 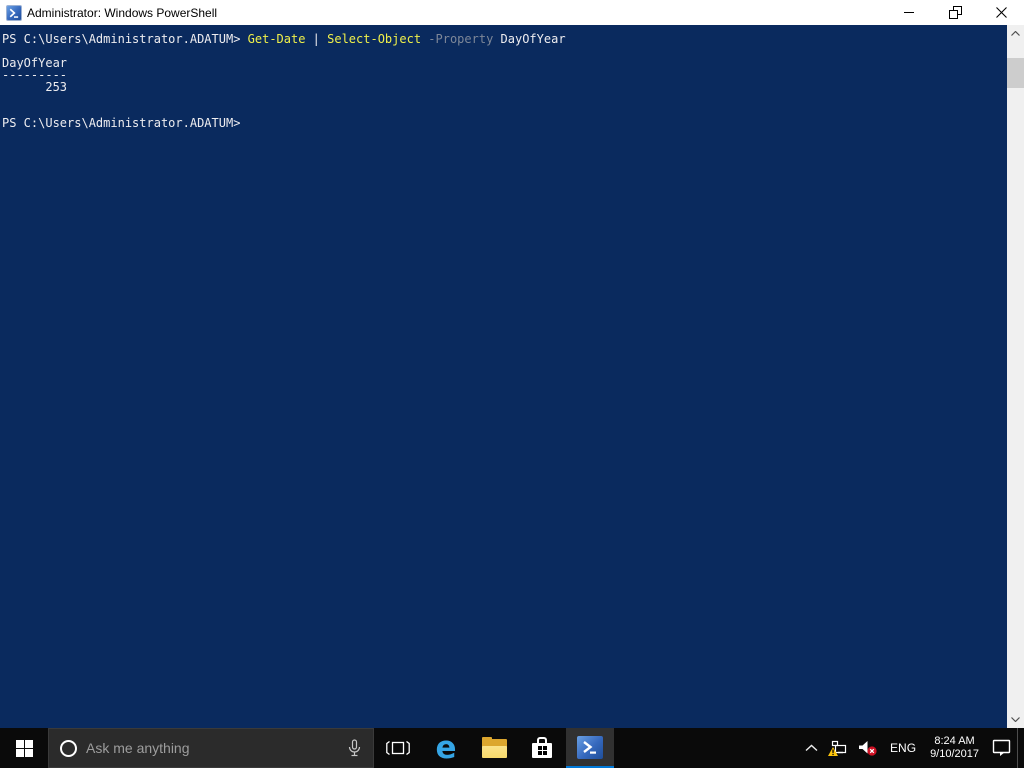 I want to click on edge-icon: e, so click(x=446, y=748).